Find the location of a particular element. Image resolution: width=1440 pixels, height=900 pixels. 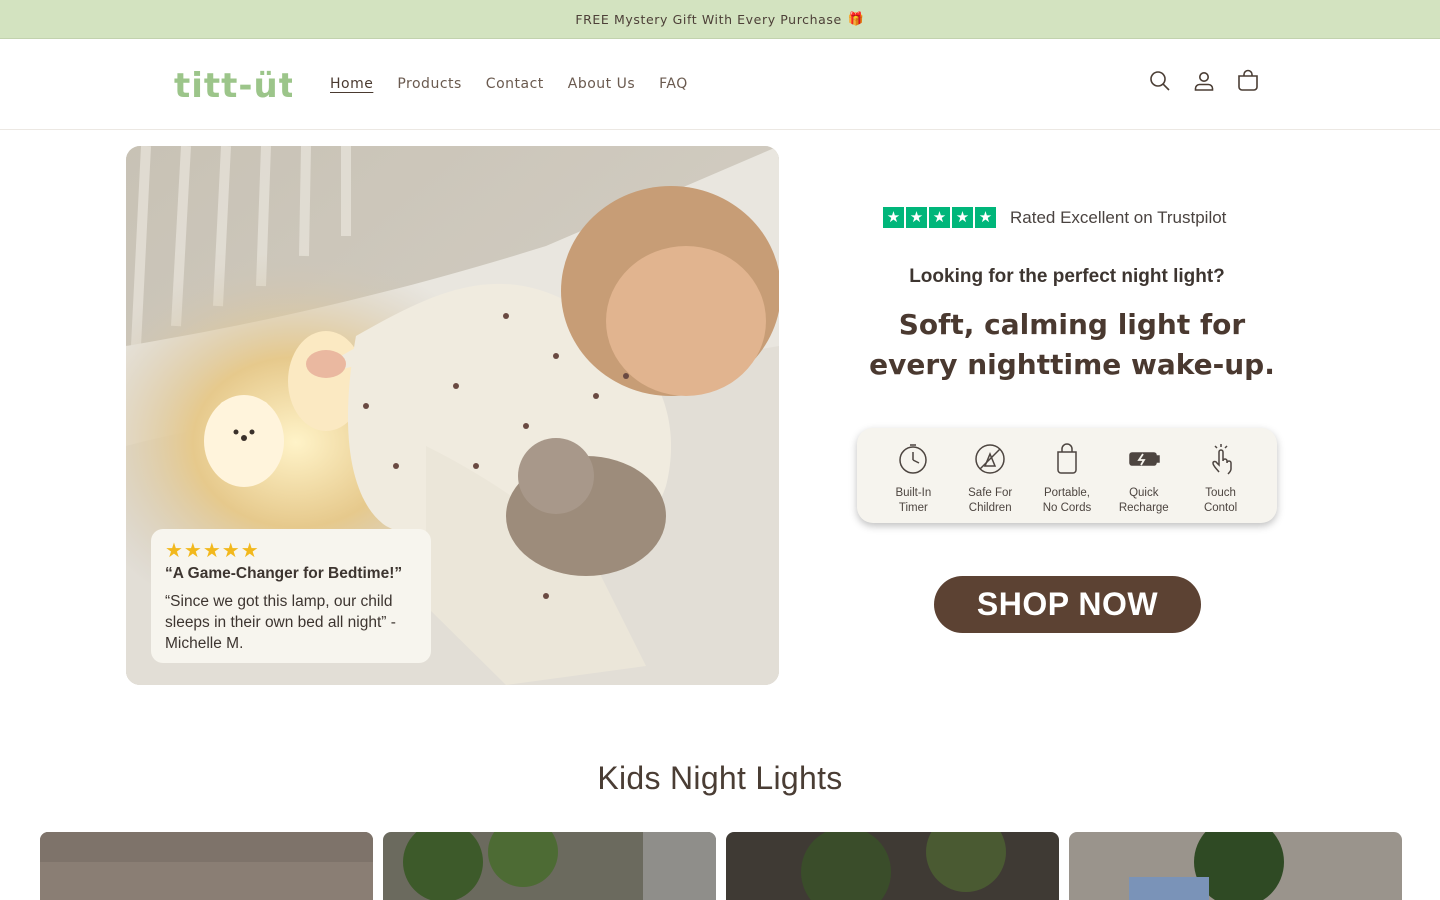

gift-icon: 🎁 is located at coordinates (856, 19).